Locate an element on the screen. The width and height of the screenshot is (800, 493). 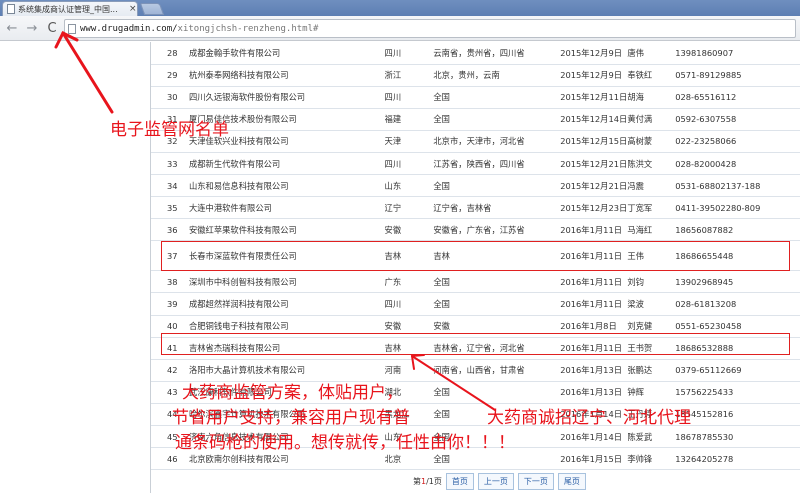
cert-date-cell: 2016年1月15日 is located at coordinates (594, 459).